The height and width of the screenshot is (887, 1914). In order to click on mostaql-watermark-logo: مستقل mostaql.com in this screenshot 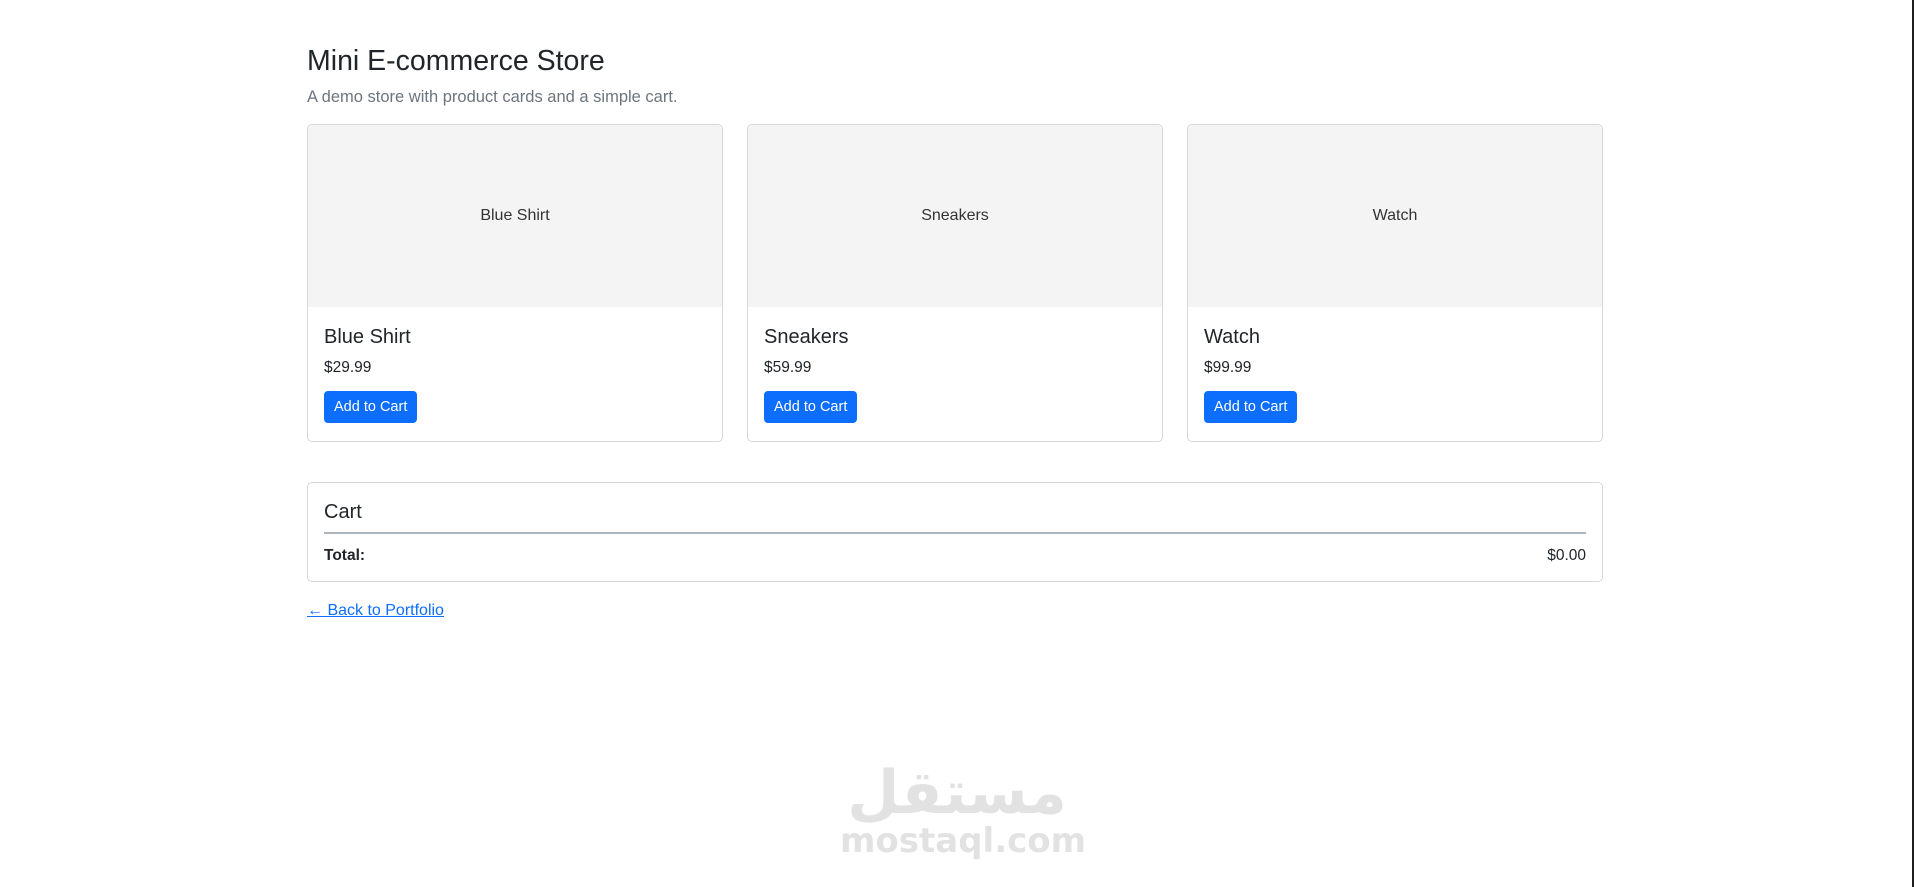, I will do `click(963, 814)`.